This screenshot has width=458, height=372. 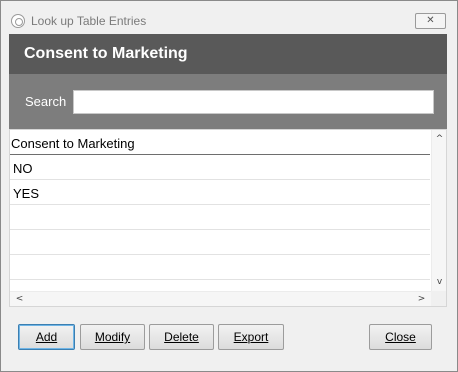 What do you see at coordinates (89, 21) in the screenshot?
I see `window-title: Look up Table Entries` at bounding box center [89, 21].